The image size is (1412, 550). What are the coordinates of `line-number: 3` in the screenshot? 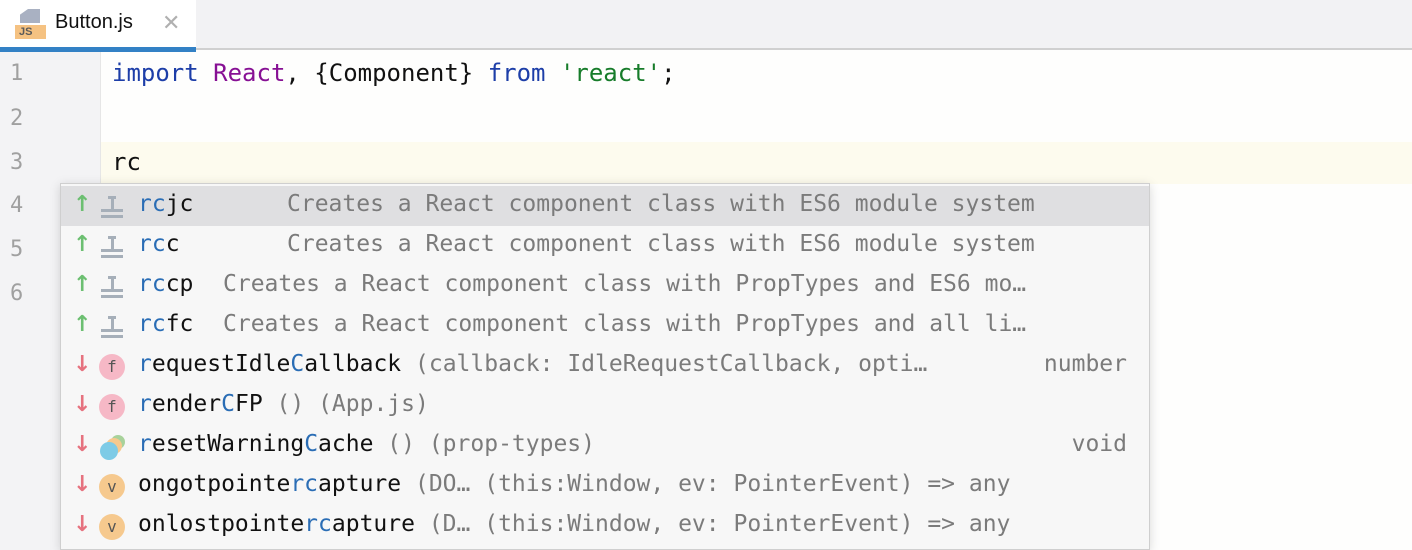 It's located at (17, 162).